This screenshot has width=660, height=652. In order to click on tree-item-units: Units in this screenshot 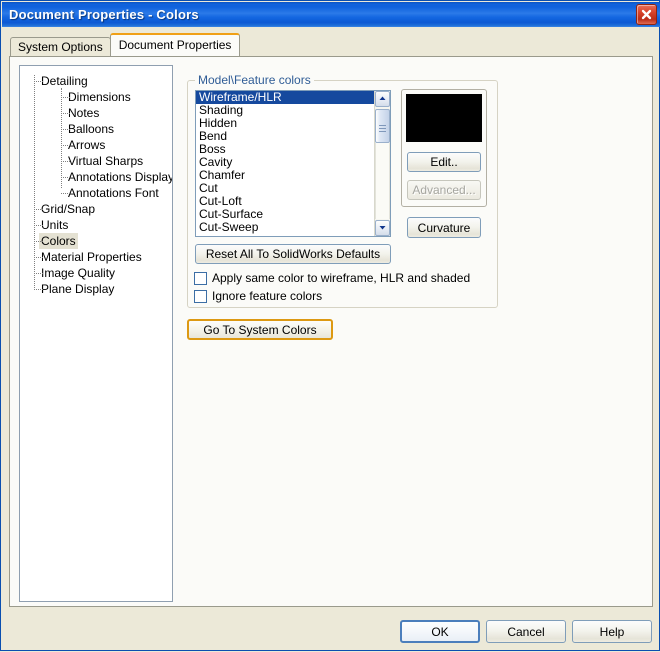, I will do `click(96, 225)`.